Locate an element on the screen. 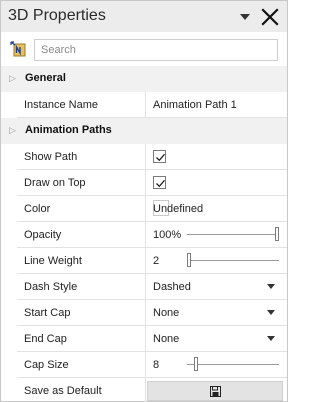  show-path-checkbox is located at coordinates (159, 156).